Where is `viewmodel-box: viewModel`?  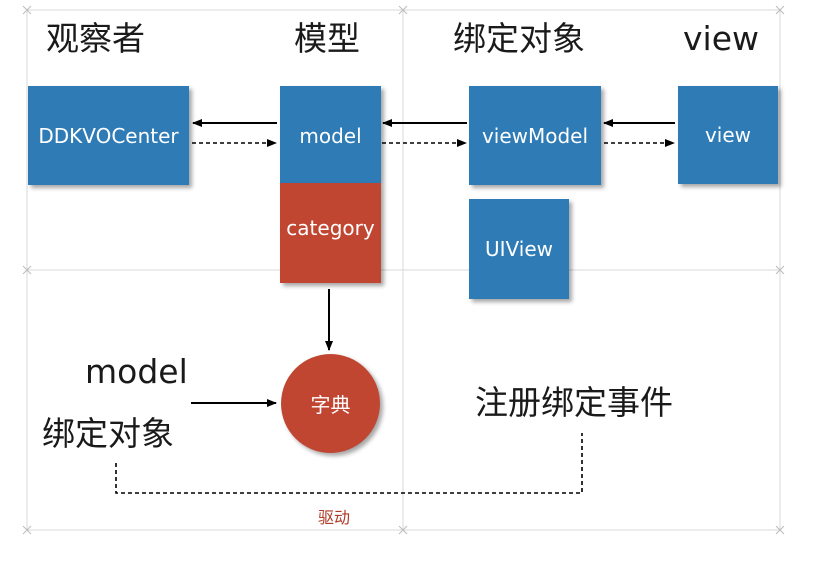
viewmodel-box: viewModel is located at coordinates (535, 135).